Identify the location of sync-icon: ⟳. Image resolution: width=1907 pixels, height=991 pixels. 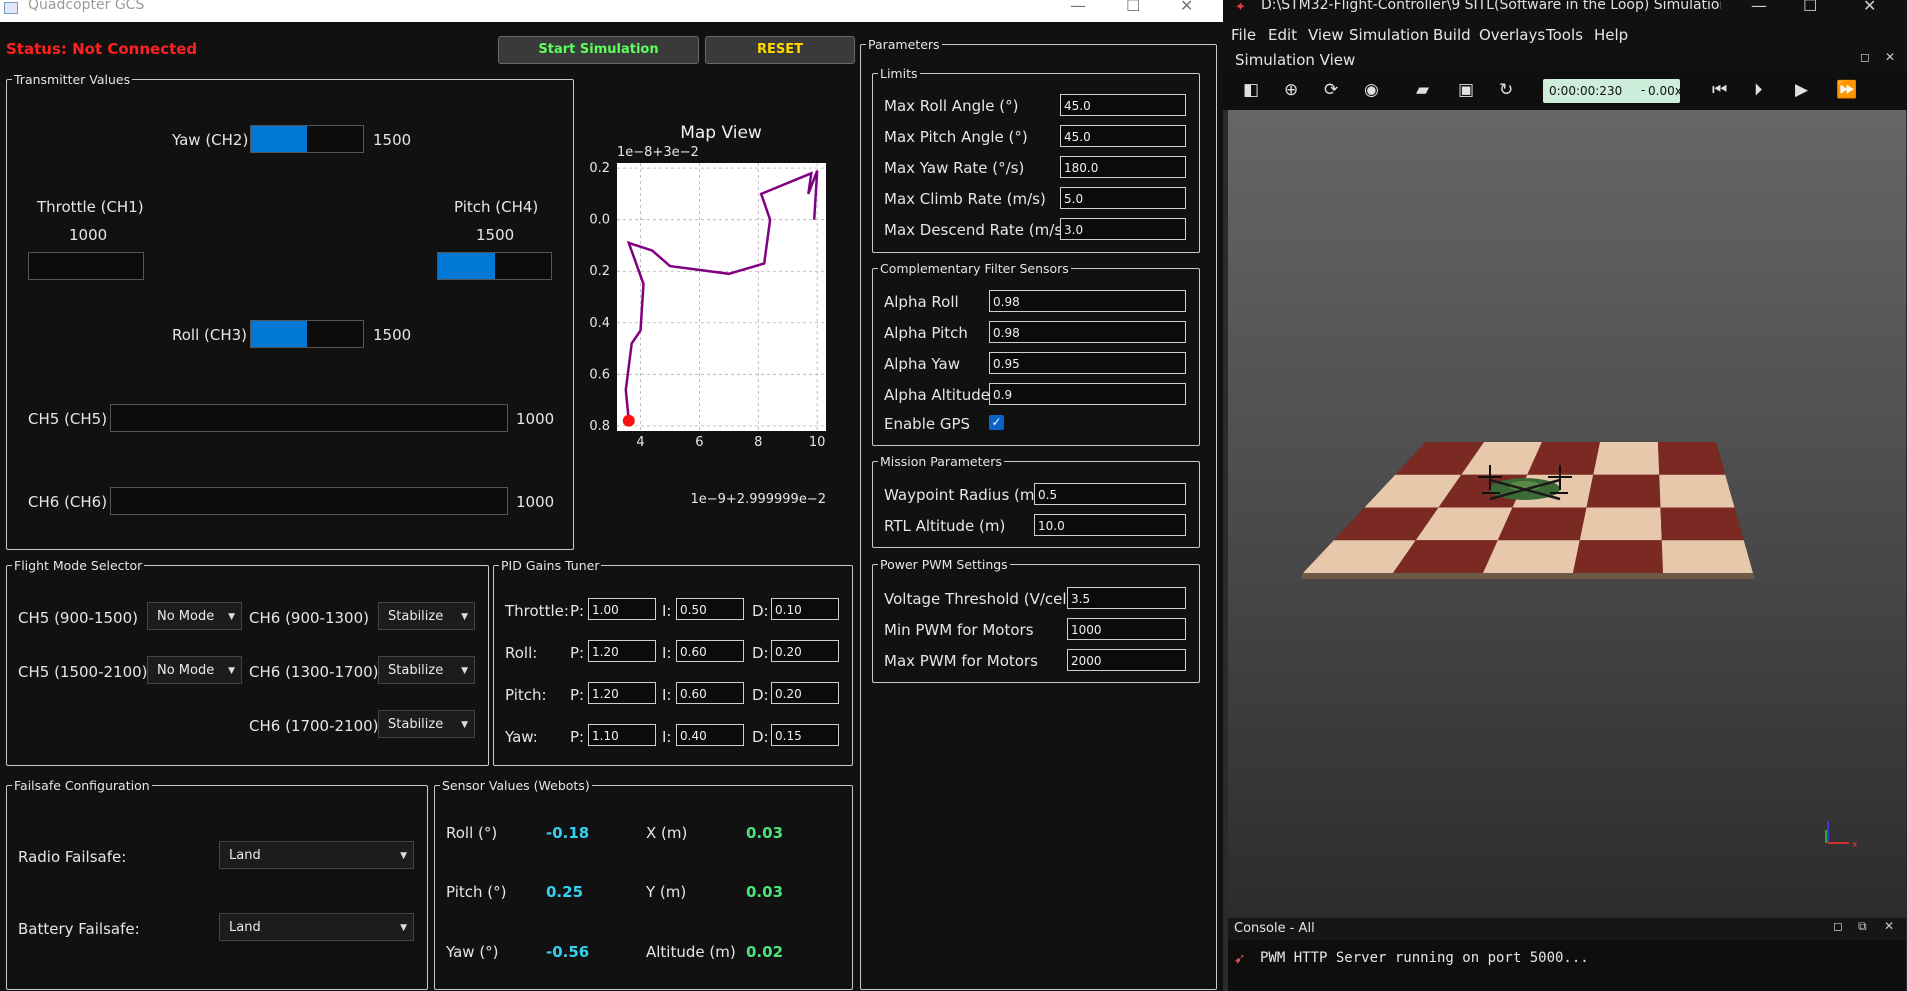
(1331, 90).